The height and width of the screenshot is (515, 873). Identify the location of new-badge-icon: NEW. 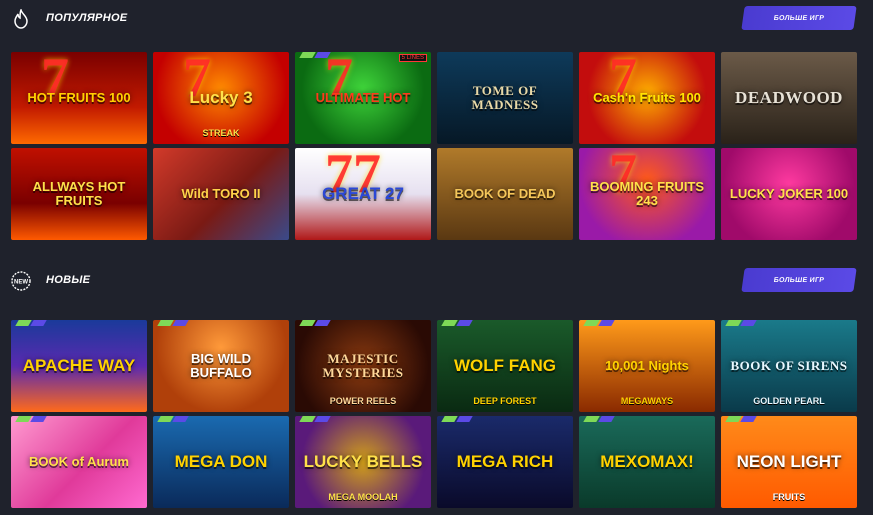
(21, 281).